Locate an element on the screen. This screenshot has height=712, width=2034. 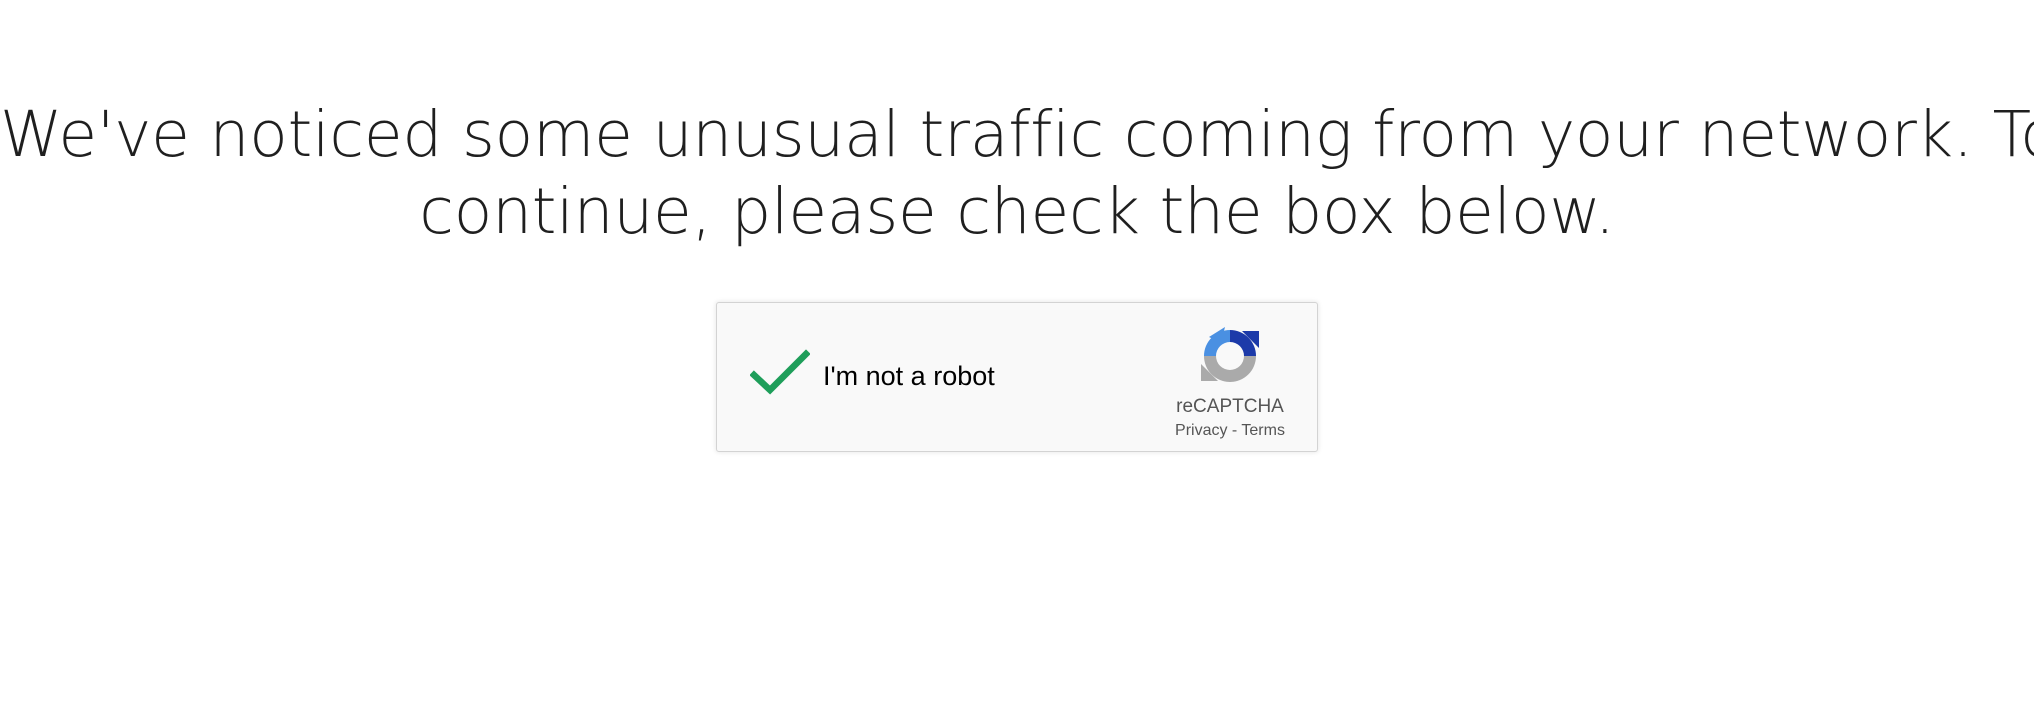
recaptcha-widget: I'm not a robot reCAPTCHA Privacy - Term is located at coordinates (1017, 377).